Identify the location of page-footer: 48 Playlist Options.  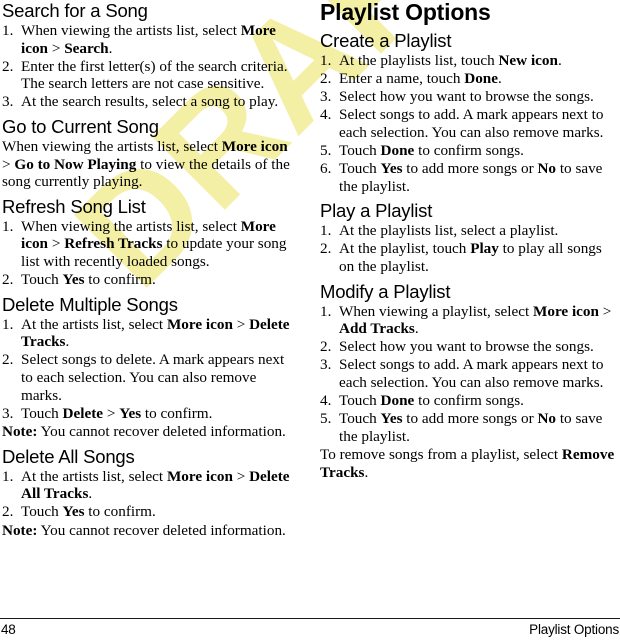
(310, 626).